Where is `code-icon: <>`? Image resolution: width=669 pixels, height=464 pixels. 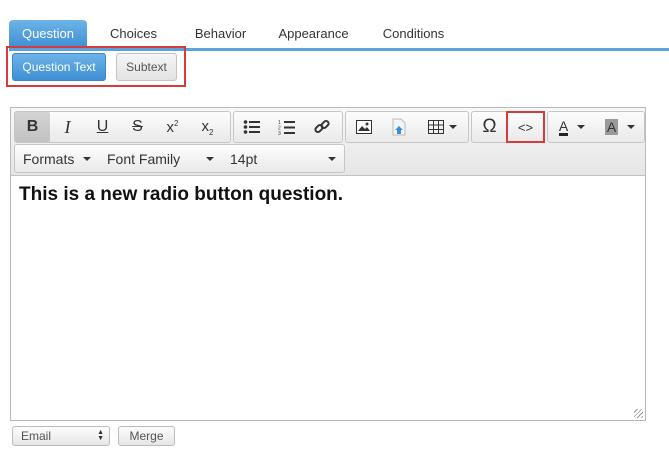 code-icon: <> is located at coordinates (525, 127).